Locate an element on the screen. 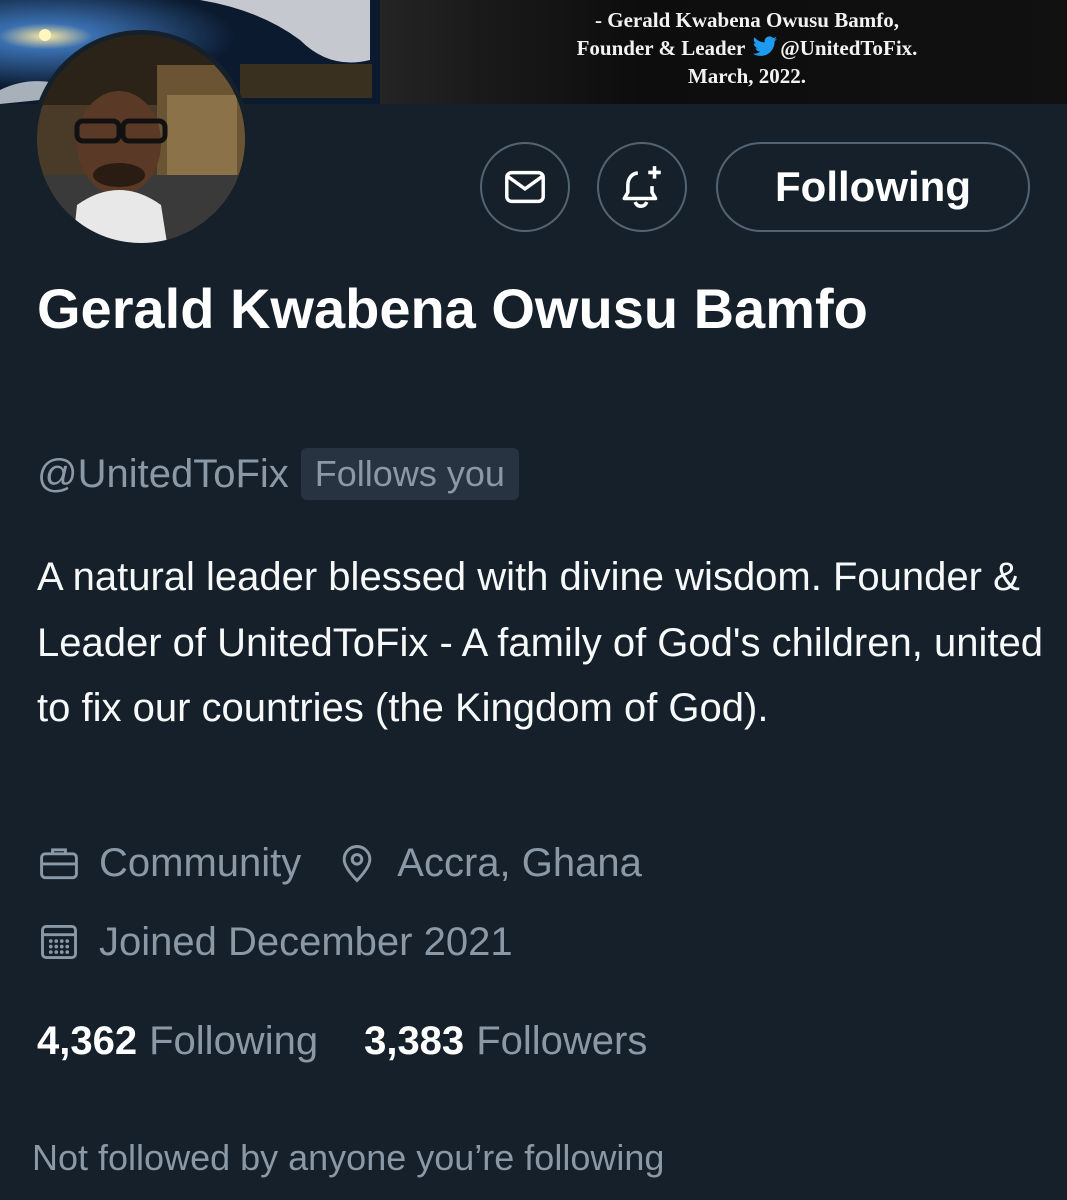 This screenshot has width=1067, height=1200. bell-plus-icon is located at coordinates (641, 187).